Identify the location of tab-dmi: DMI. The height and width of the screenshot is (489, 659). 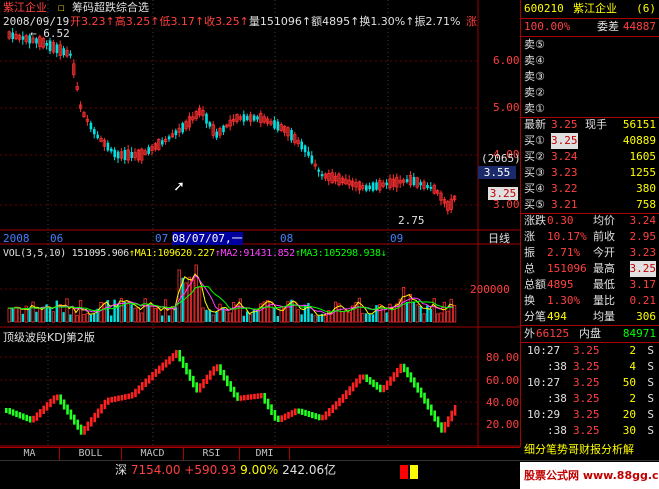
(265, 454).